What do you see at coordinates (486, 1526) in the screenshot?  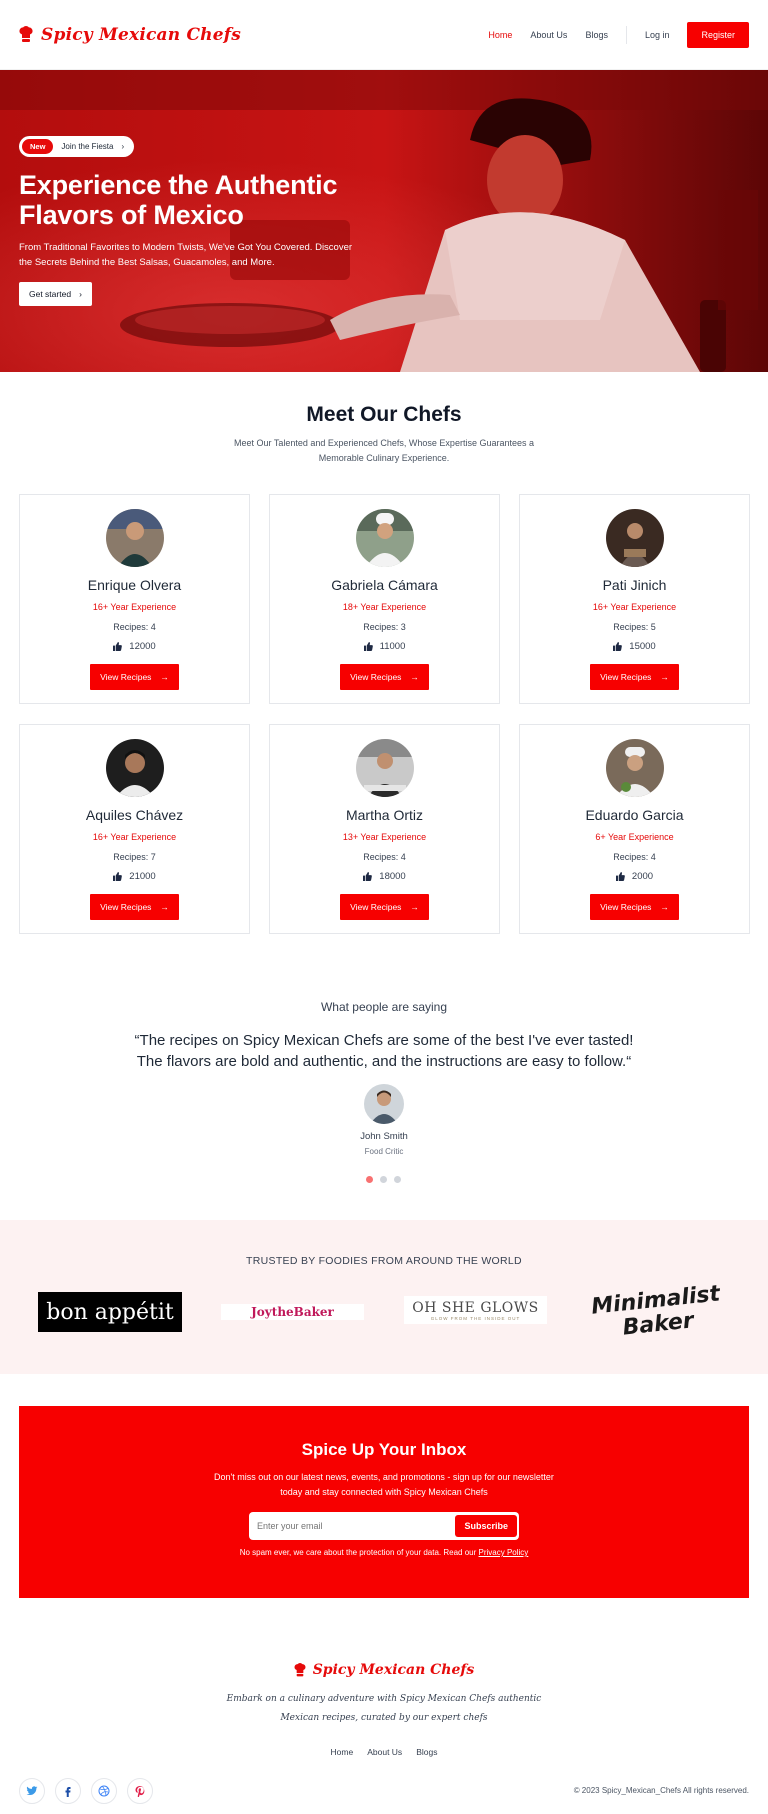 I see `subscribe-button: Subscribe` at bounding box center [486, 1526].